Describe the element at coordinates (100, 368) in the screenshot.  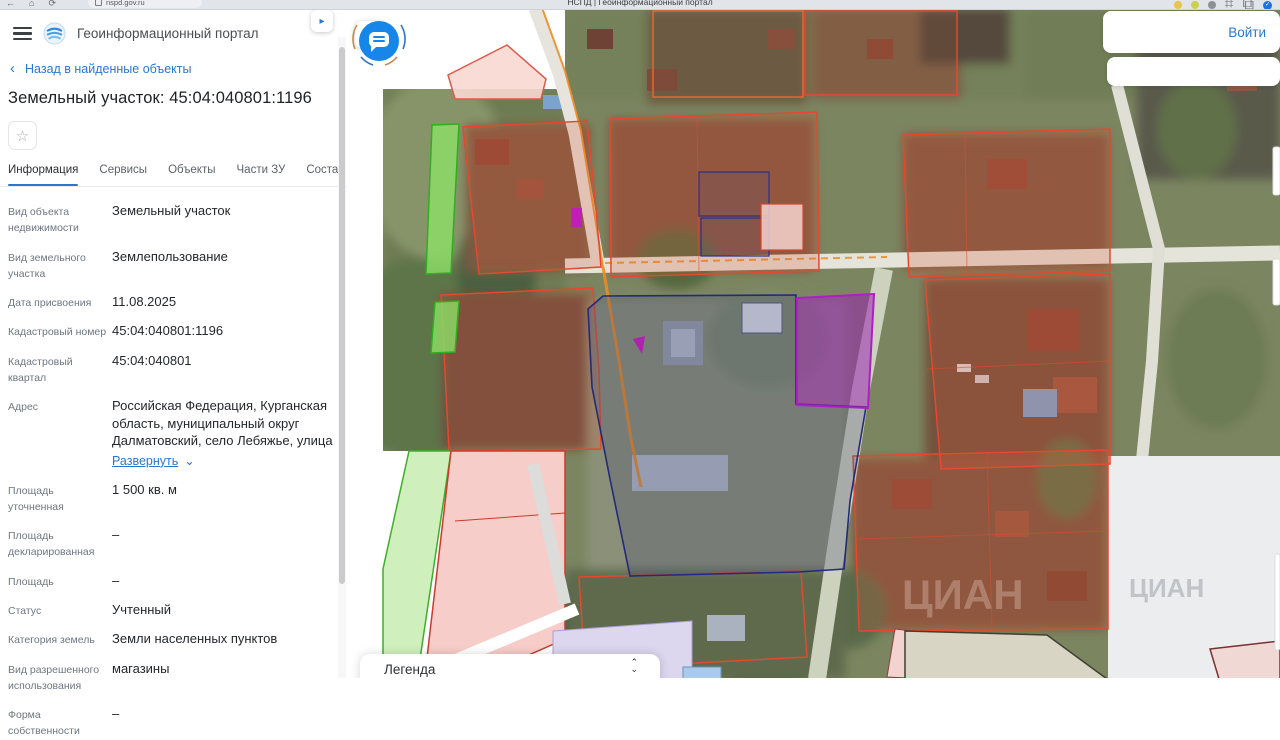
I see `field-row: Кадастровый квартал 45:04:040801` at that location.